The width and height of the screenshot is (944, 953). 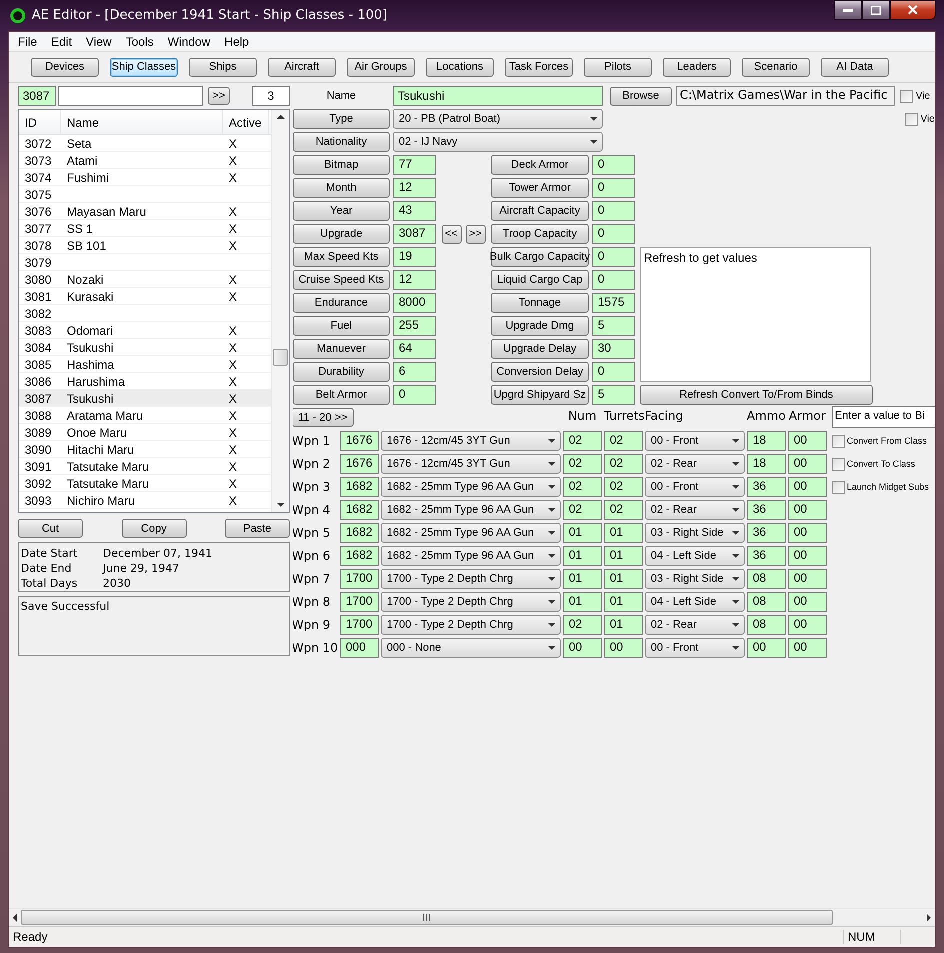 I want to click on type-button: Type, so click(x=341, y=119).